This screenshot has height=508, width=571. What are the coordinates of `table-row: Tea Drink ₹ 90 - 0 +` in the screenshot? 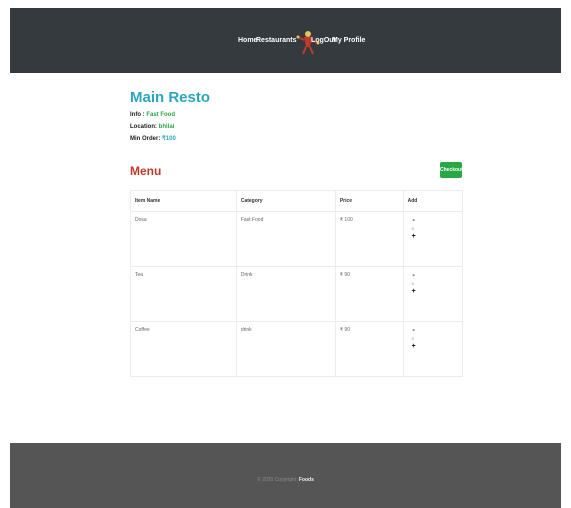 It's located at (297, 294).